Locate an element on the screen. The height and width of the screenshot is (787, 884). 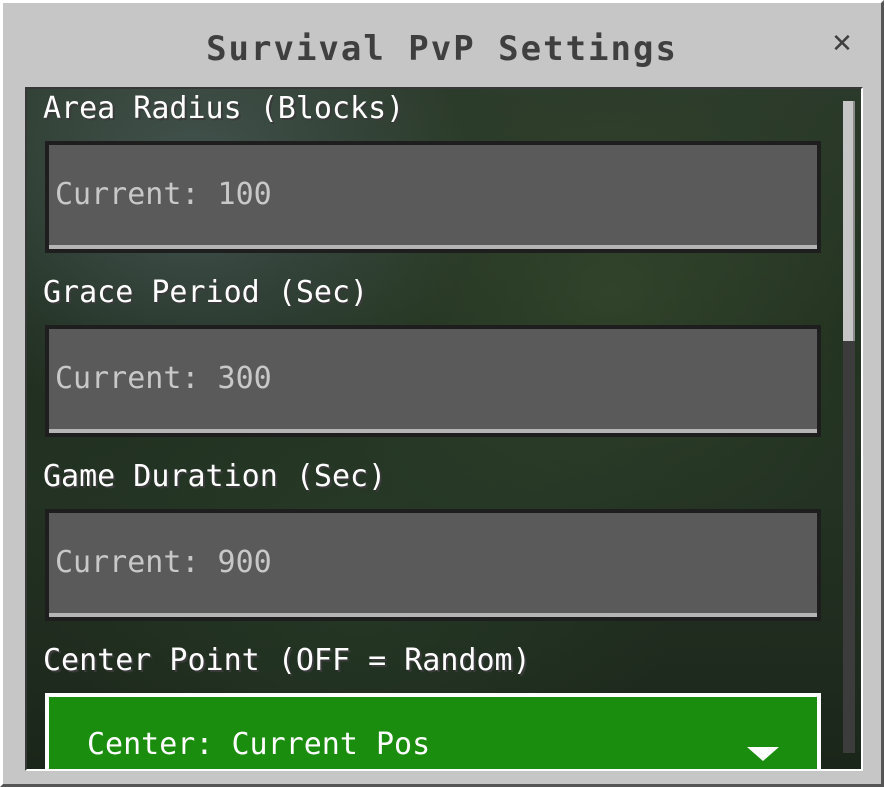
area-radius-field-box is located at coordinates (433, 197).